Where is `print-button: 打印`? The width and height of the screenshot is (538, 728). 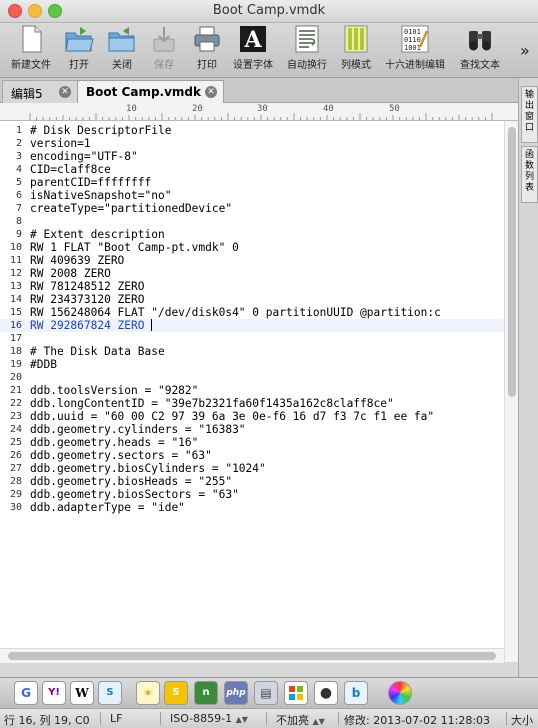 print-button: 打印 is located at coordinates (207, 48).